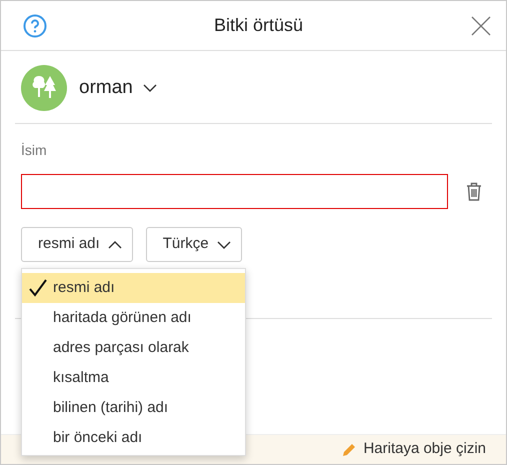 The height and width of the screenshot is (465, 507). I want to click on pencil-icon, so click(349, 450).